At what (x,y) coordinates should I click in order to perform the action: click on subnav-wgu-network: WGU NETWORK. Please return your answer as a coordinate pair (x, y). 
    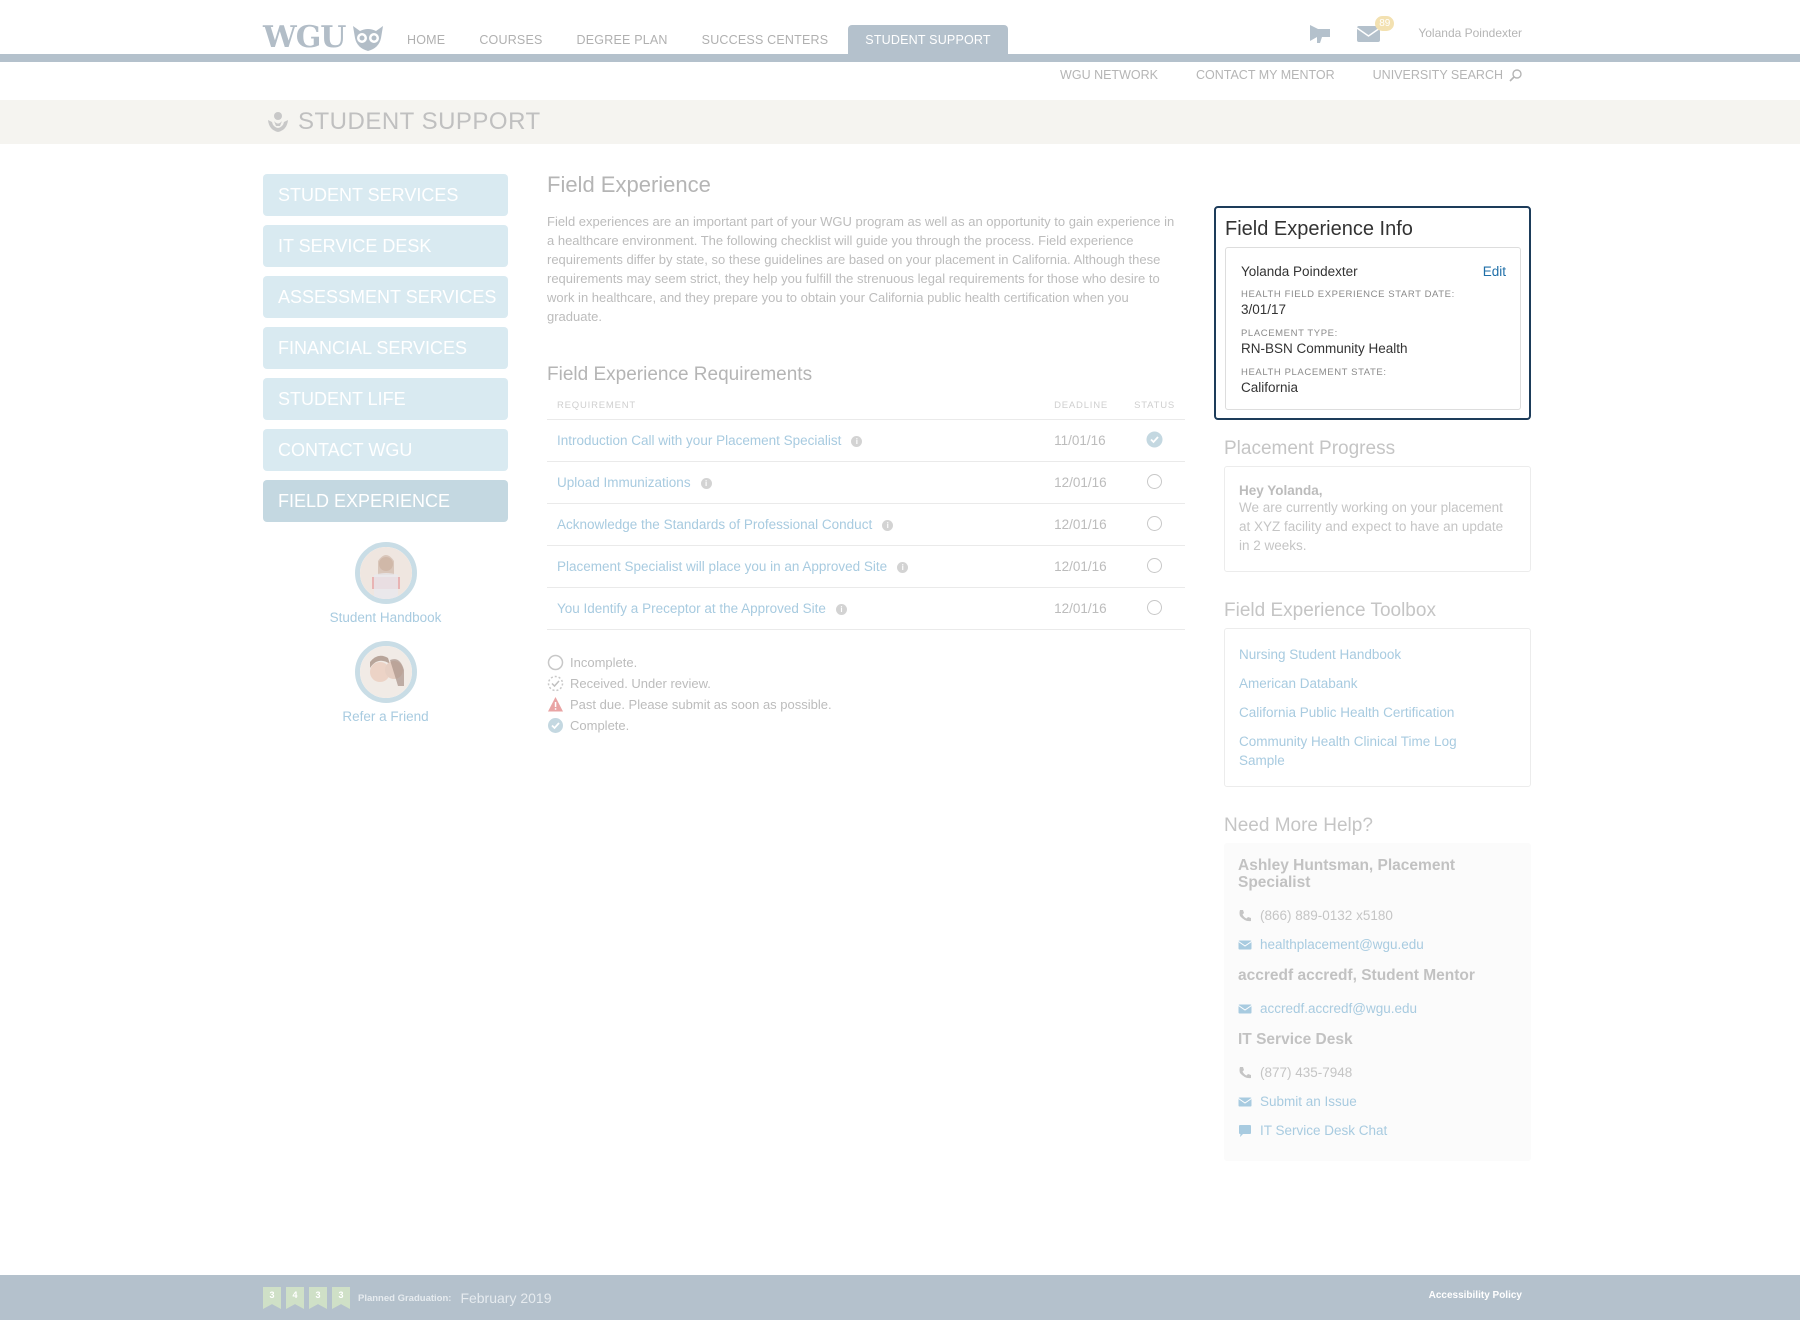
    Looking at the image, I should click on (1109, 75).